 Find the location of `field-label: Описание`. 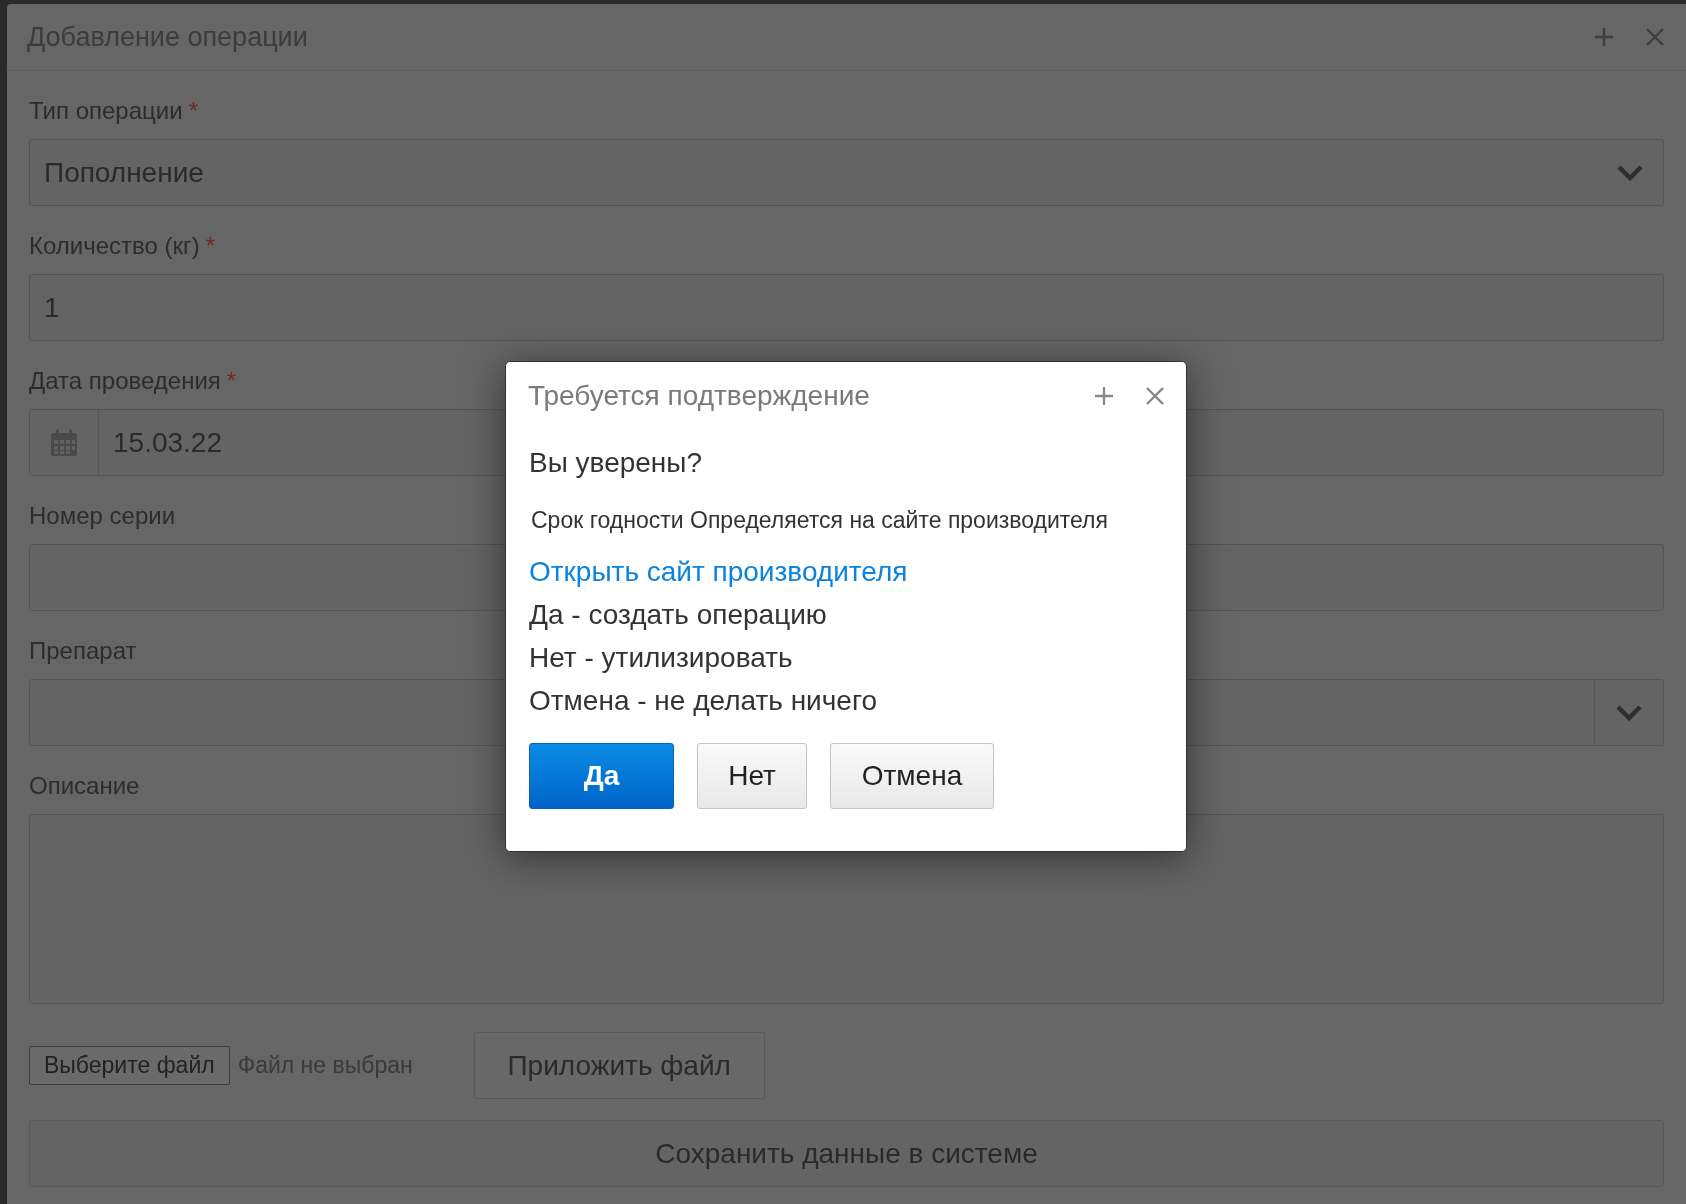

field-label: Описание is located at coordinates (84, 786).